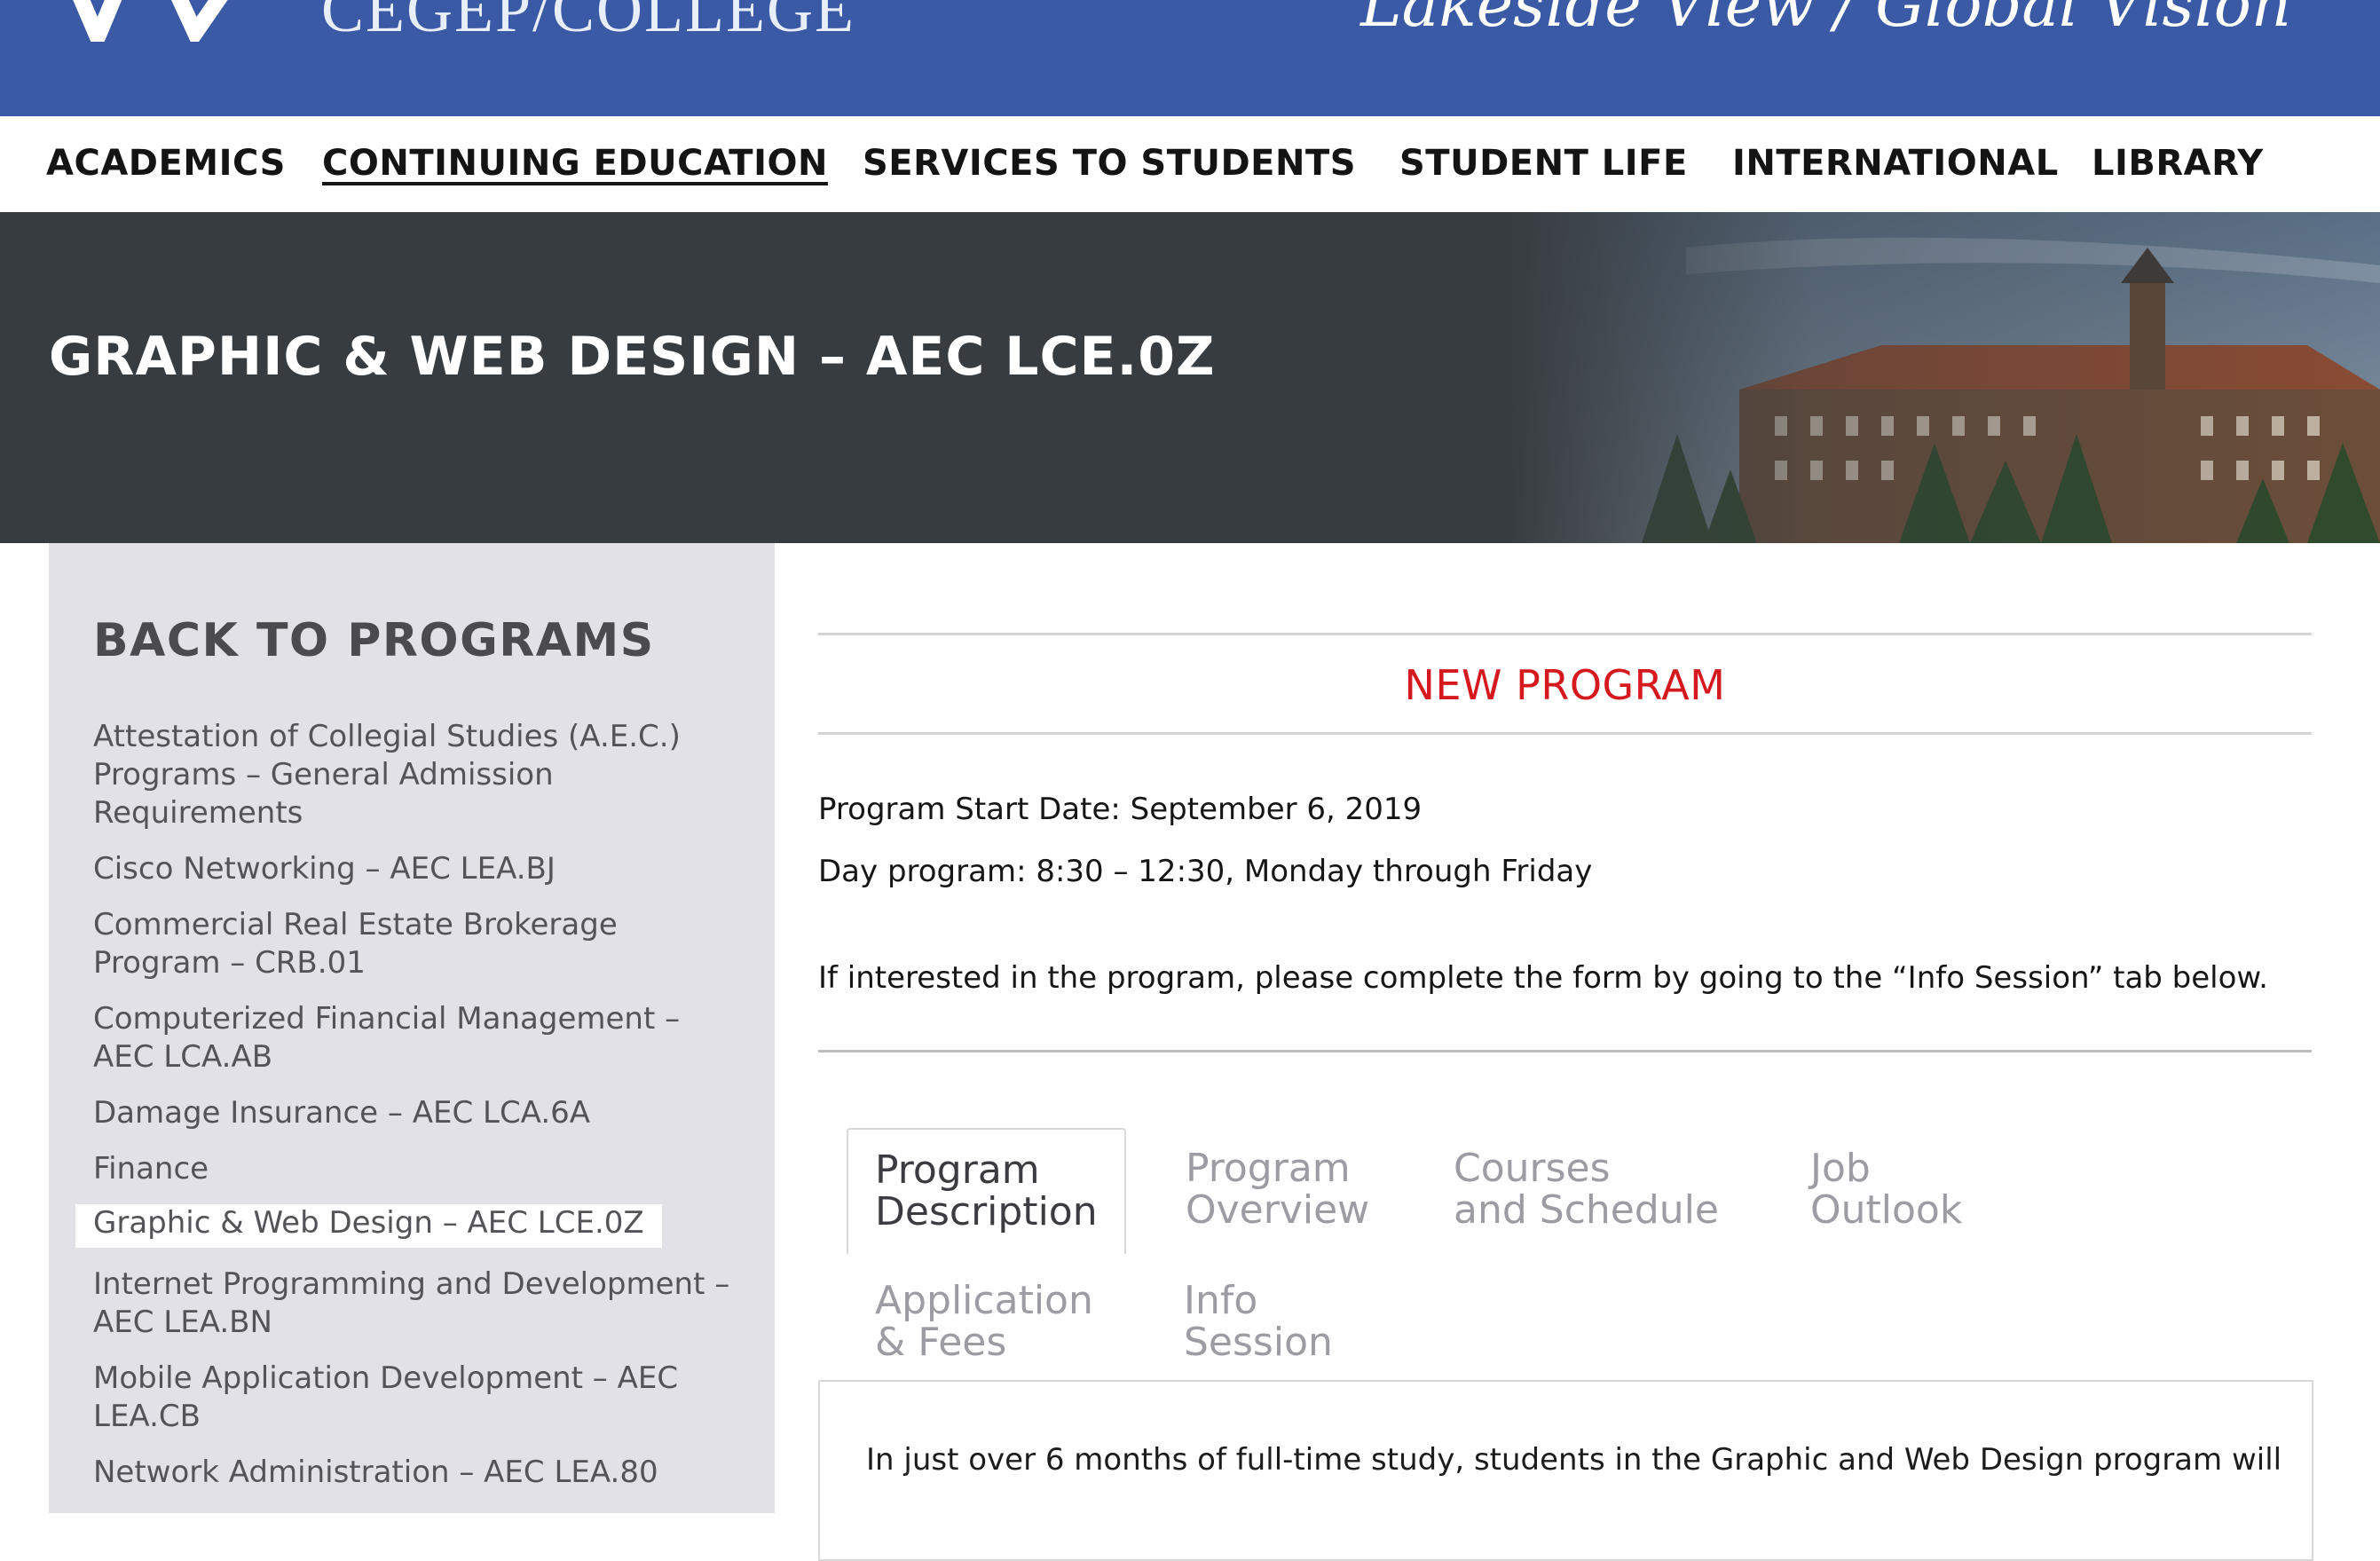  I want to click on sidebar-item-graphic-web-design: Graphic & Web Design – AEC LCE.0Z, so click(368, 1226).